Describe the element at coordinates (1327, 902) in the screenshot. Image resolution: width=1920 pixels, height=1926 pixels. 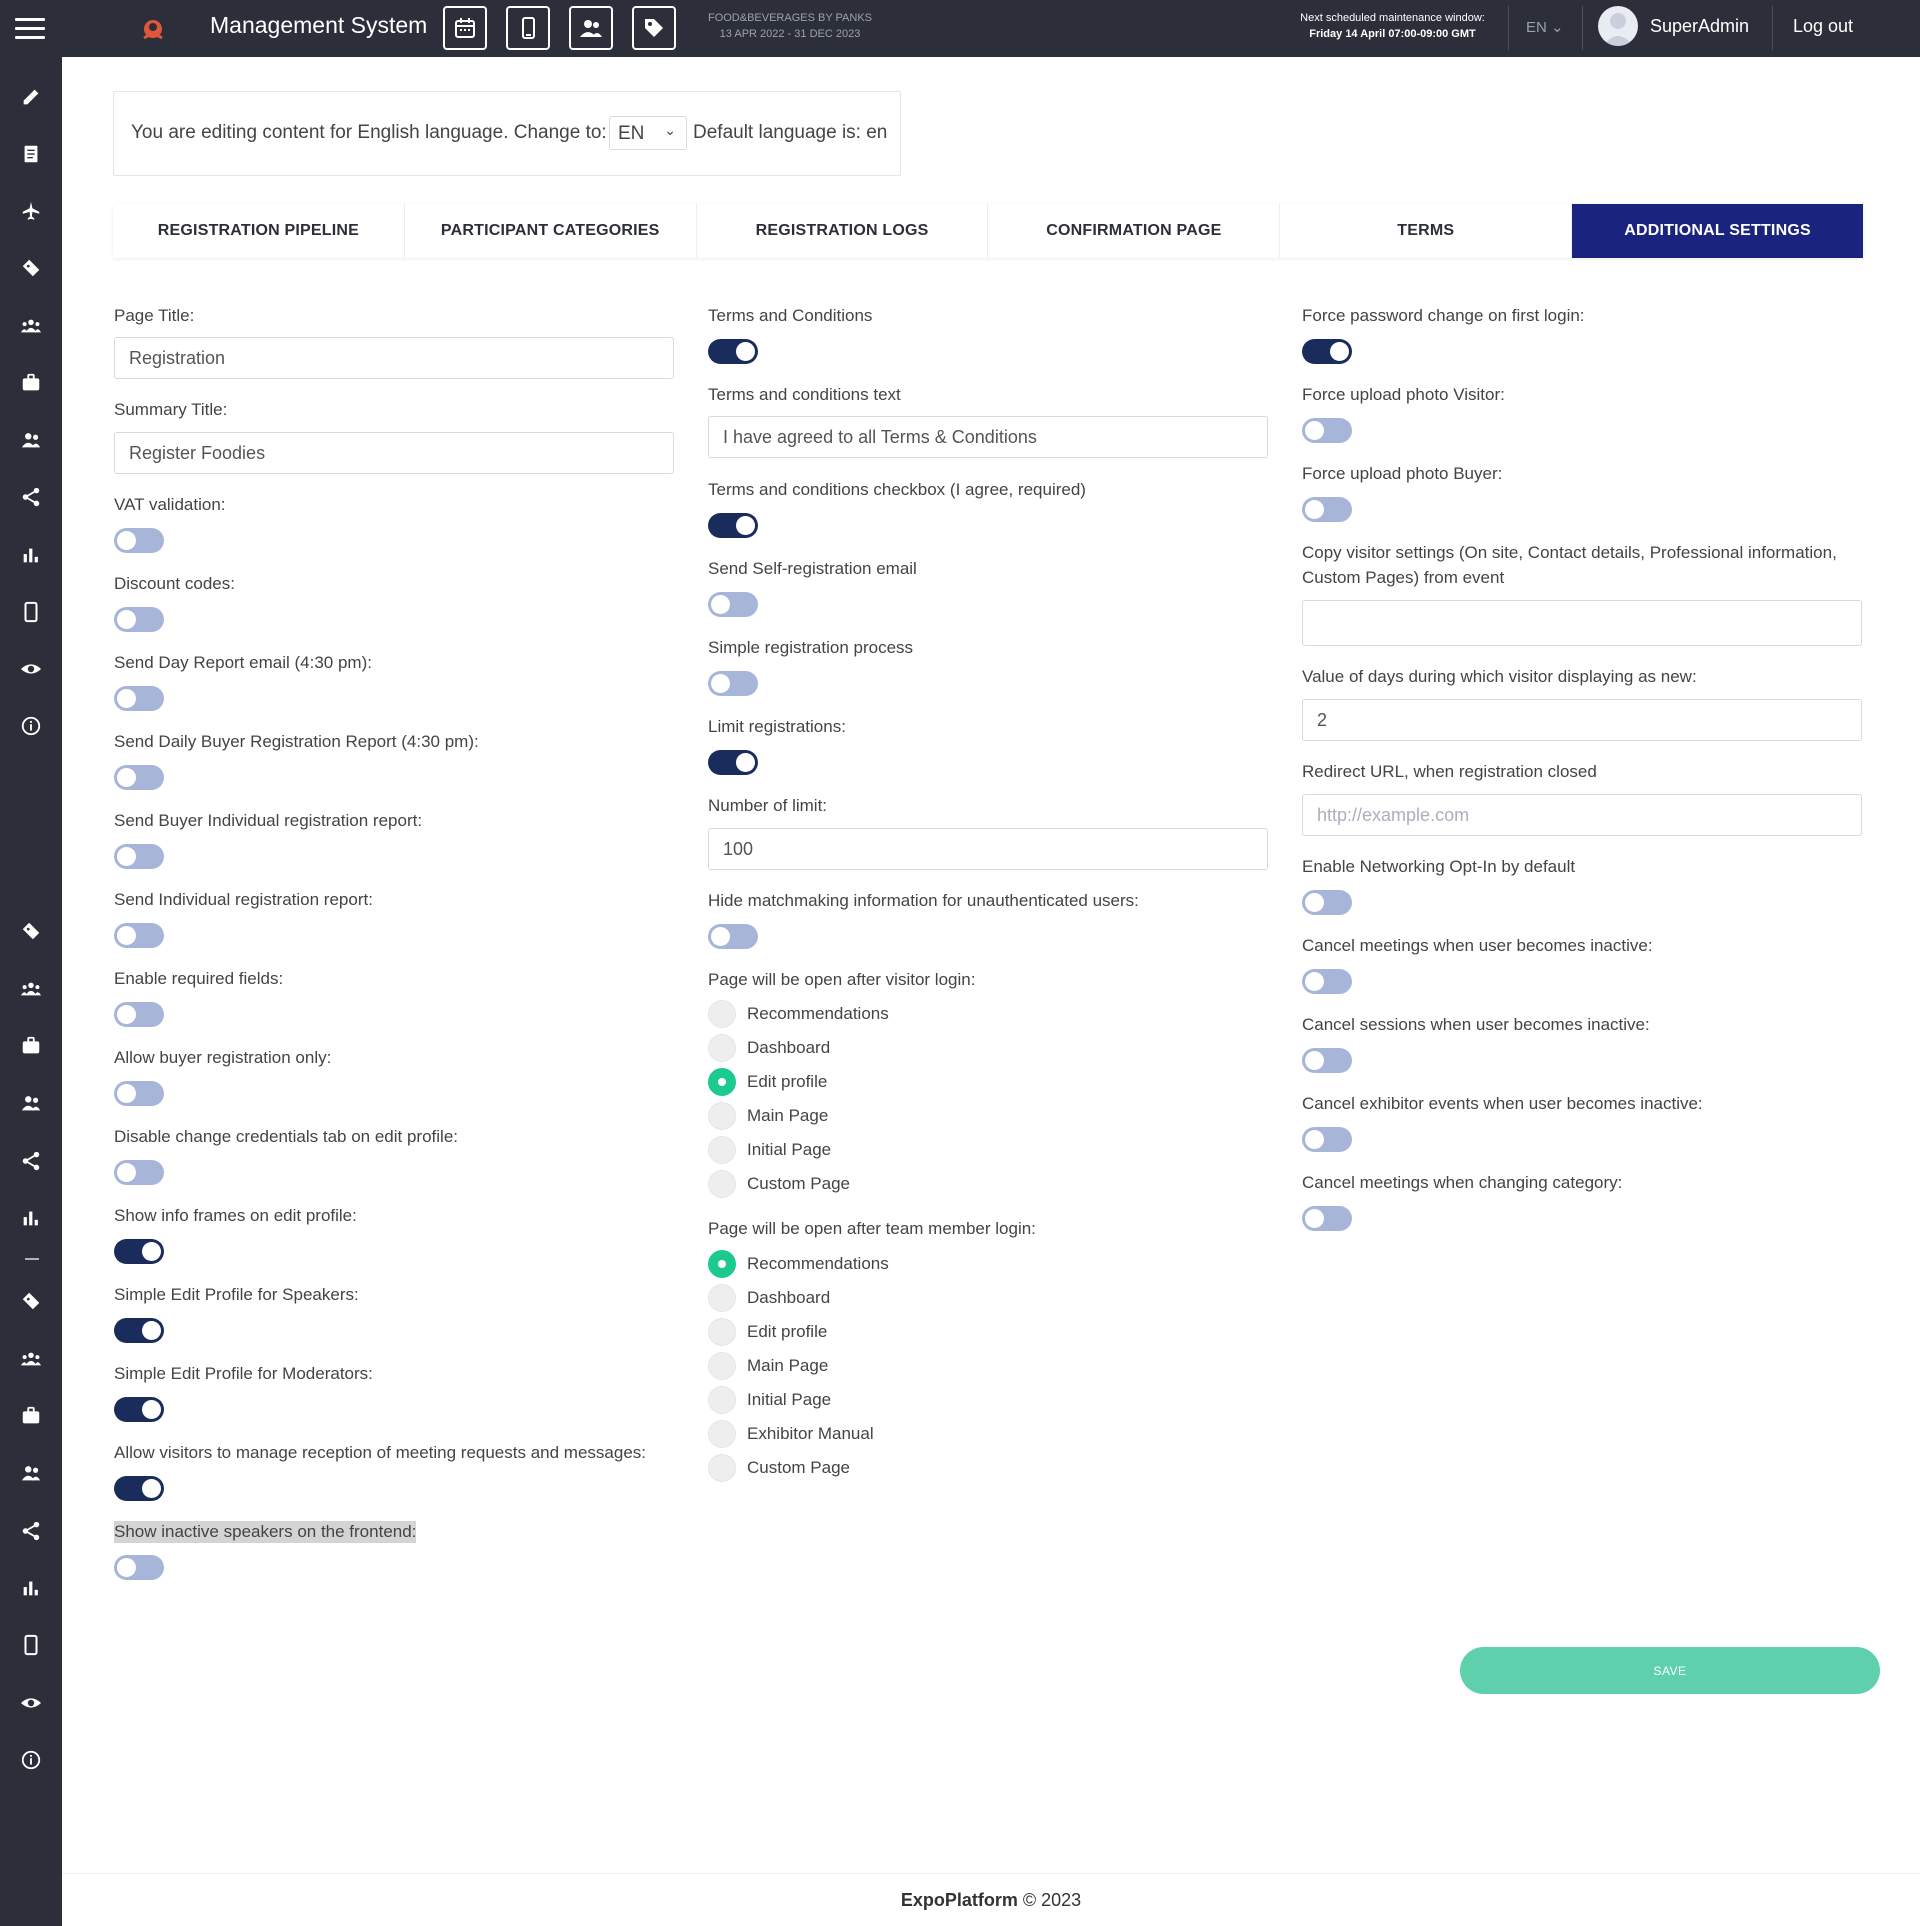
I see `networking-optin-toggle` at that location.